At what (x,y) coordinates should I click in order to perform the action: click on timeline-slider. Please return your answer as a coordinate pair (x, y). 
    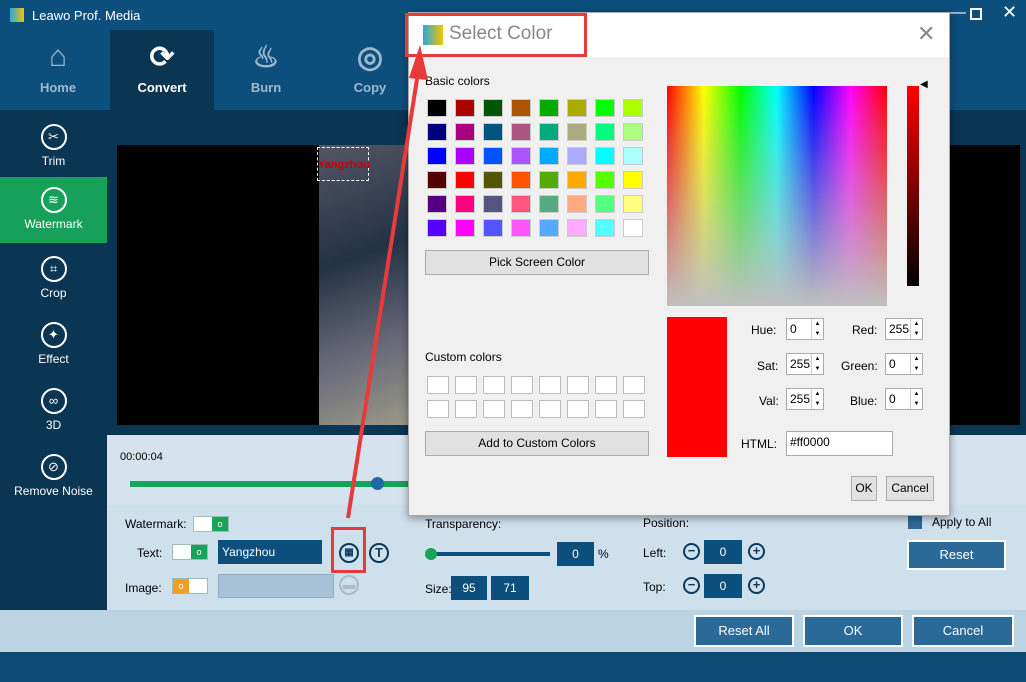
    Looking at the image, I should click on (280, 484).